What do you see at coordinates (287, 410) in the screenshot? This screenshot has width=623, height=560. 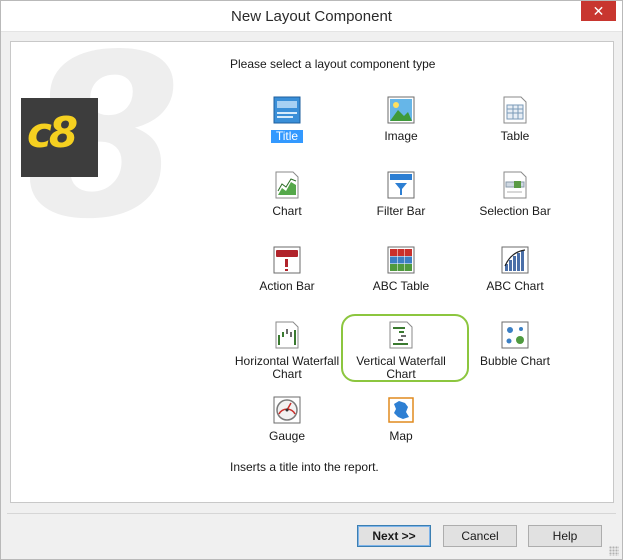 I see `gauge-icon` at bounding box center [287, 410].